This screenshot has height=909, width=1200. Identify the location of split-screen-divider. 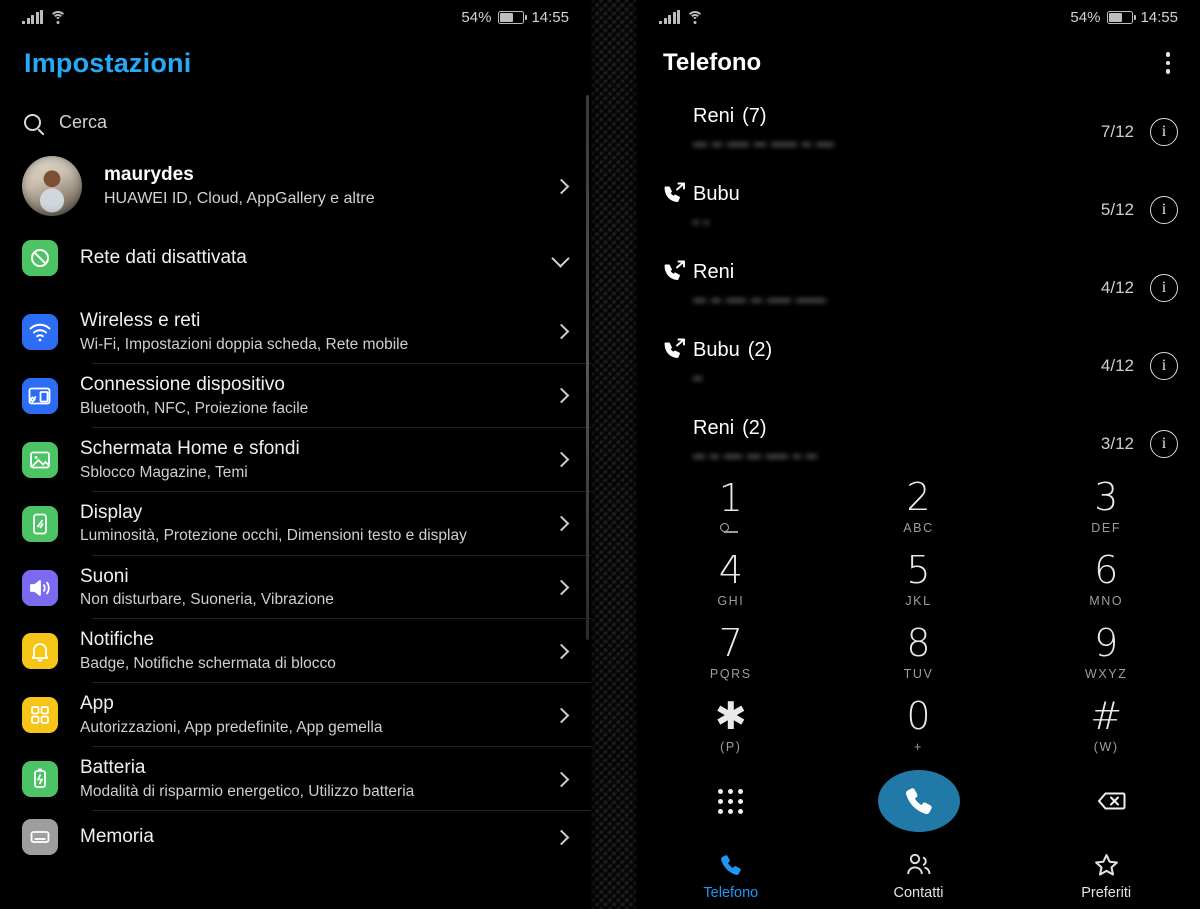
(614, 454).